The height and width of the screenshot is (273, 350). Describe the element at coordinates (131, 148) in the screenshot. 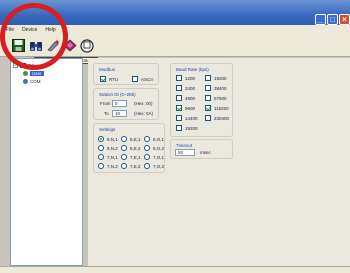

I see `settings-radio: 8,E,2` at that location.